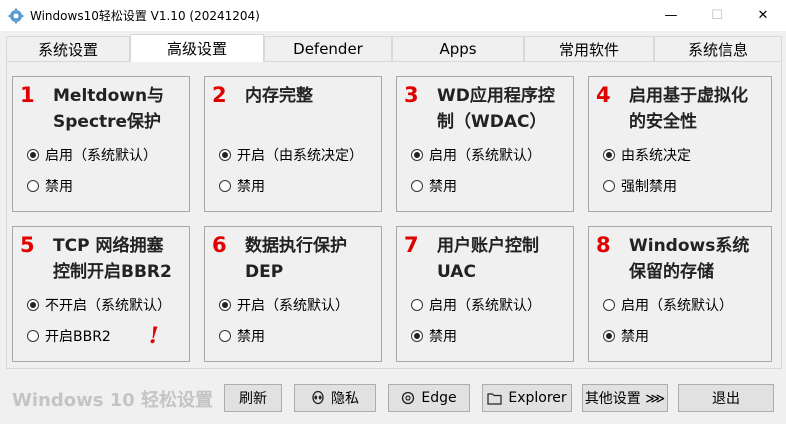 The image size is (786, 424). What do you see at coordinates (197, 48) in the screenshot?
I see `tab-advanced-settings: 高级设置` at bounding box center [197, 48].